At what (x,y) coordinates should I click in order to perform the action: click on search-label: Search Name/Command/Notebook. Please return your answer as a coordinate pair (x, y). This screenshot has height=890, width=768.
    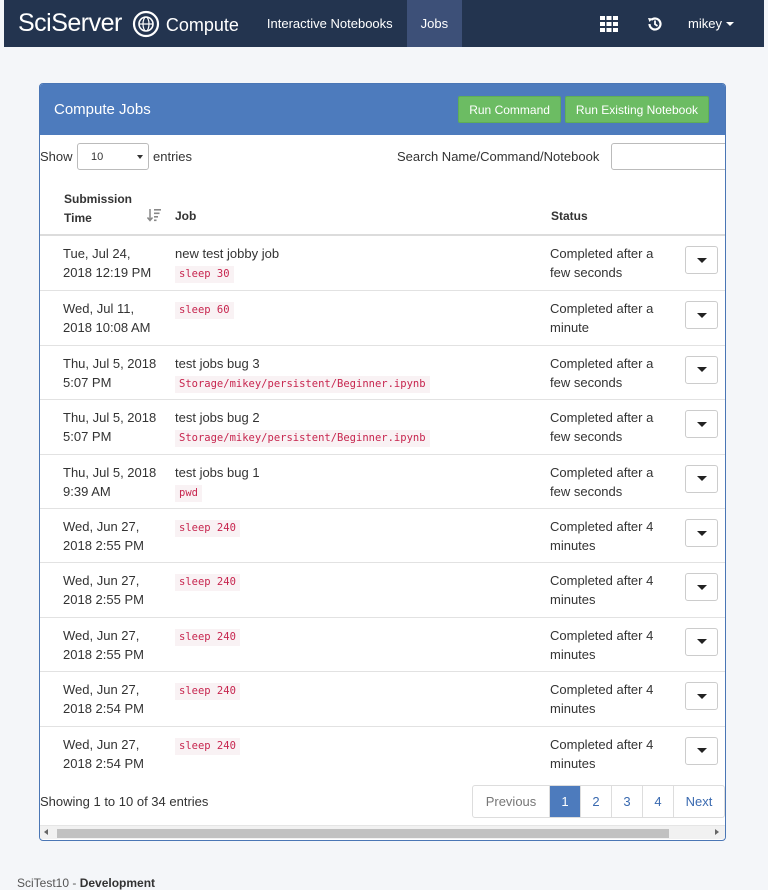
    Looking at the image, I should click on (498, 156).